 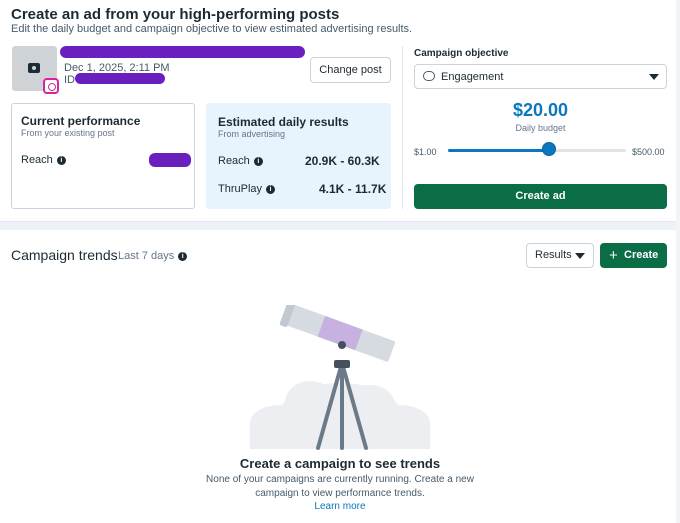 I want to click on current-reach-label: Reach, so click(x=37, y=160).